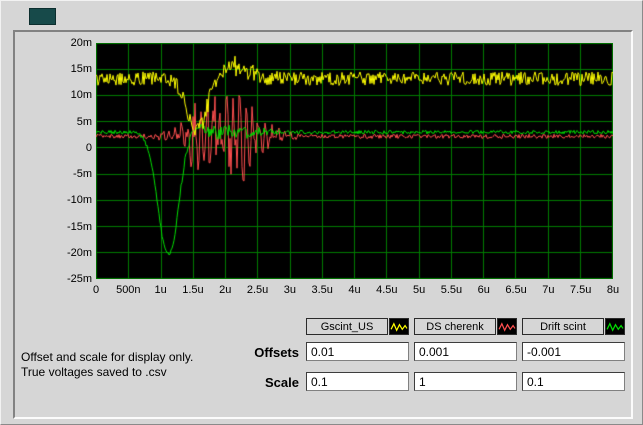  What do you see at coordinates (81, 43) in the screenshot?
I see `y-tick-label: 20m` at bounding box center [81, 43].